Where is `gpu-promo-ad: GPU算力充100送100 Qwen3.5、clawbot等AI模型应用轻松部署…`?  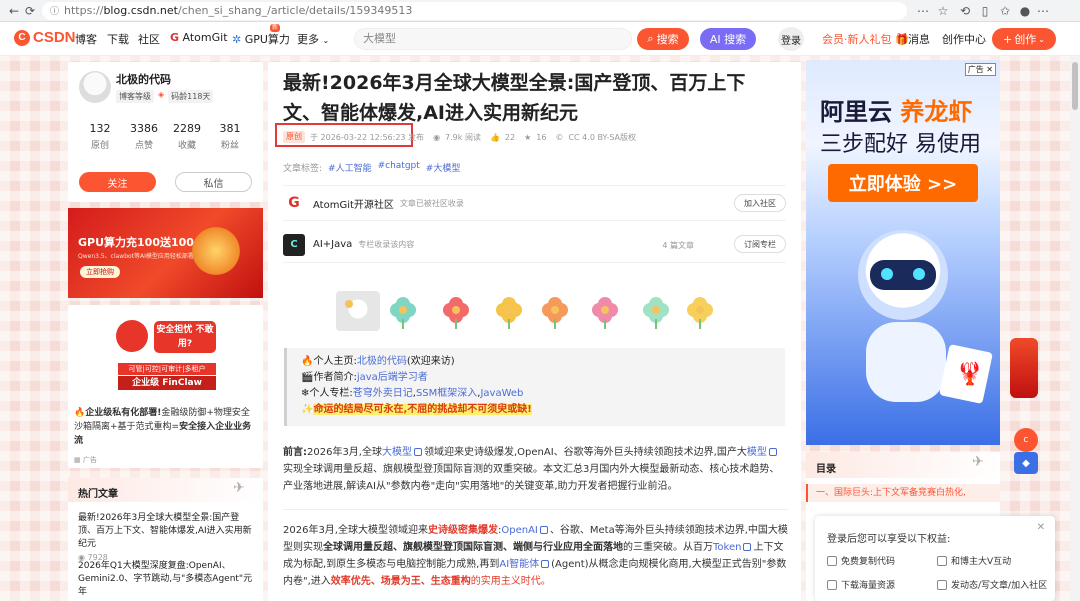
gpu-promo-ad: GPU算力充100送100 Qwen3.5、clawbot等AI模型应用轻松部署… is located at coordinates (165, 253).